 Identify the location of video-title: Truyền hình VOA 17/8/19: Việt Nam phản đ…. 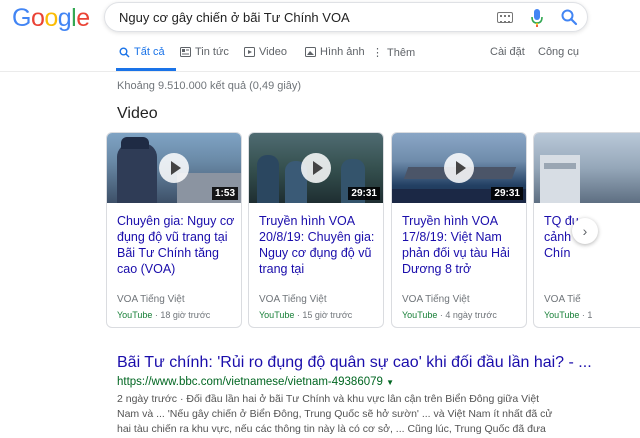
(462, 245).